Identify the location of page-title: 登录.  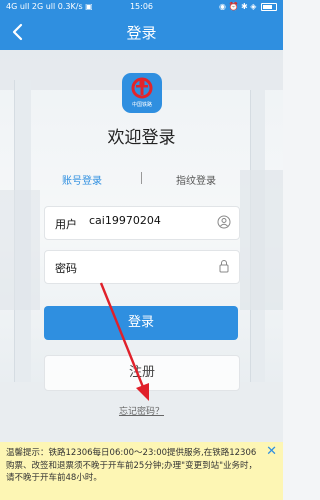
(141, 33).